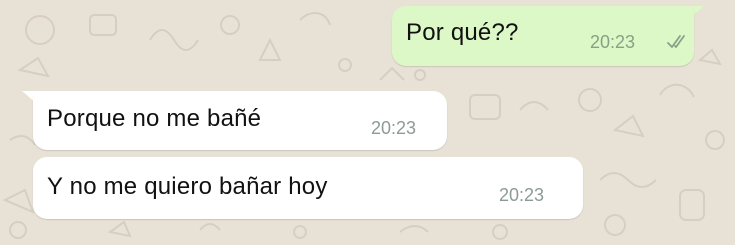  Describe the element at coordinates (676, 41) in the screenshot. I see `double-check-icon` at that location.